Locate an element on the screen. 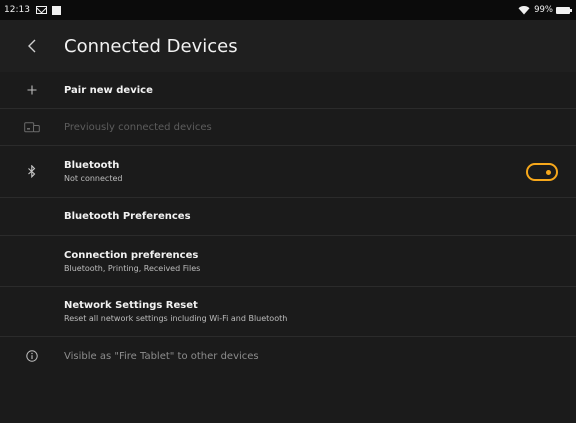  bluetooth-icon is located at coordinates (32, 171).